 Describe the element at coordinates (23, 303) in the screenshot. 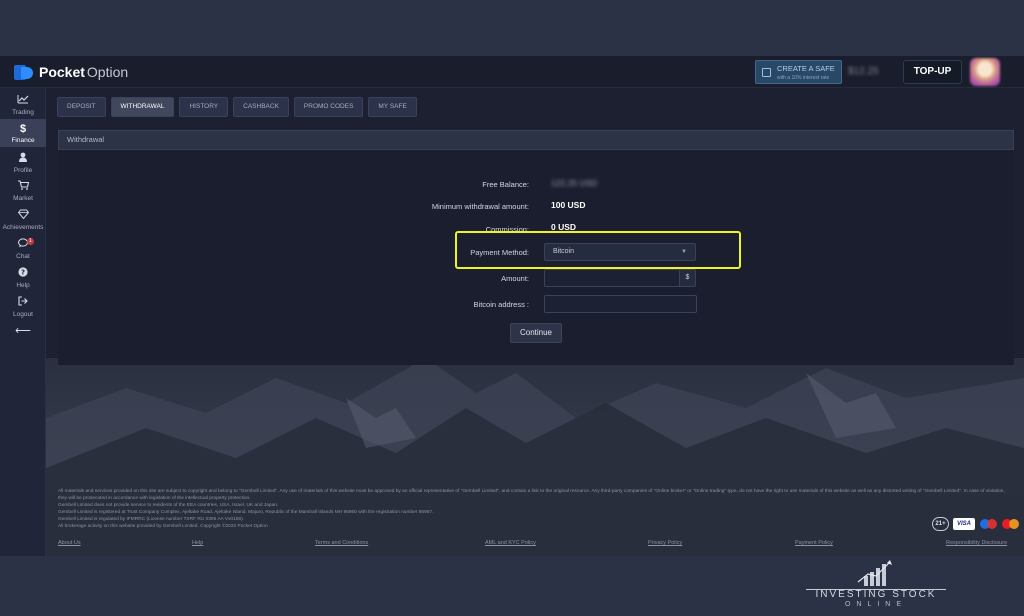

I see `logout-icon` at that location.